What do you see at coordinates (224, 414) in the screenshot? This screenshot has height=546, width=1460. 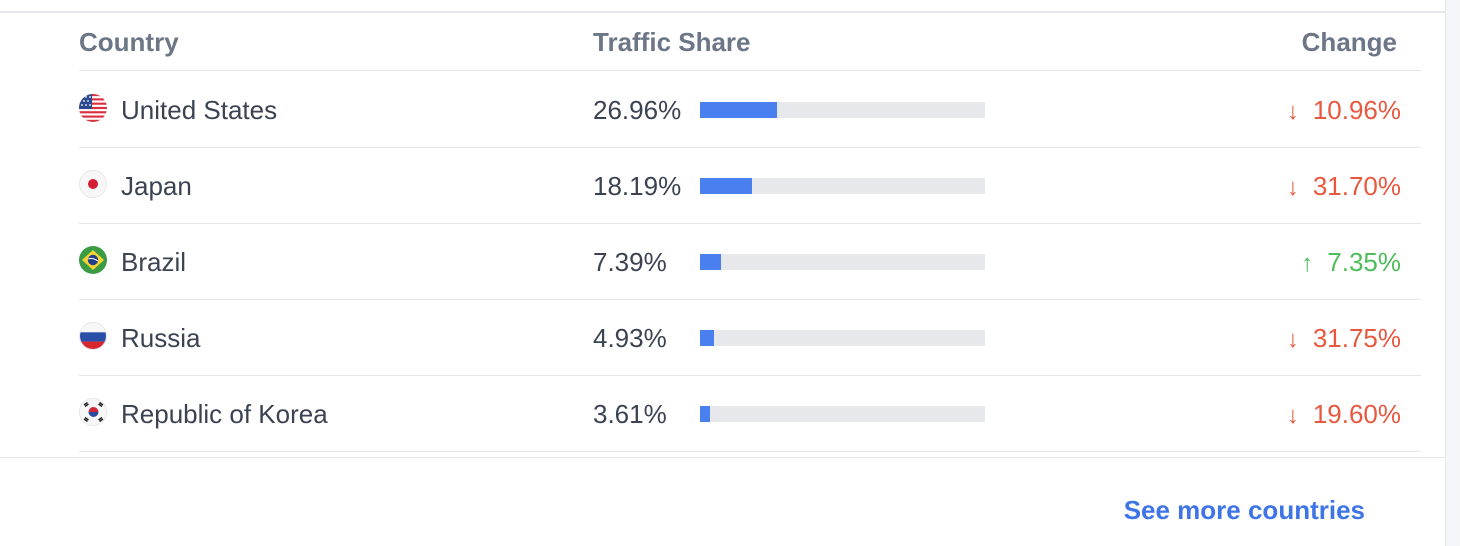 I see `country-name: Republic of Korea` at bounding box center [224, 414].